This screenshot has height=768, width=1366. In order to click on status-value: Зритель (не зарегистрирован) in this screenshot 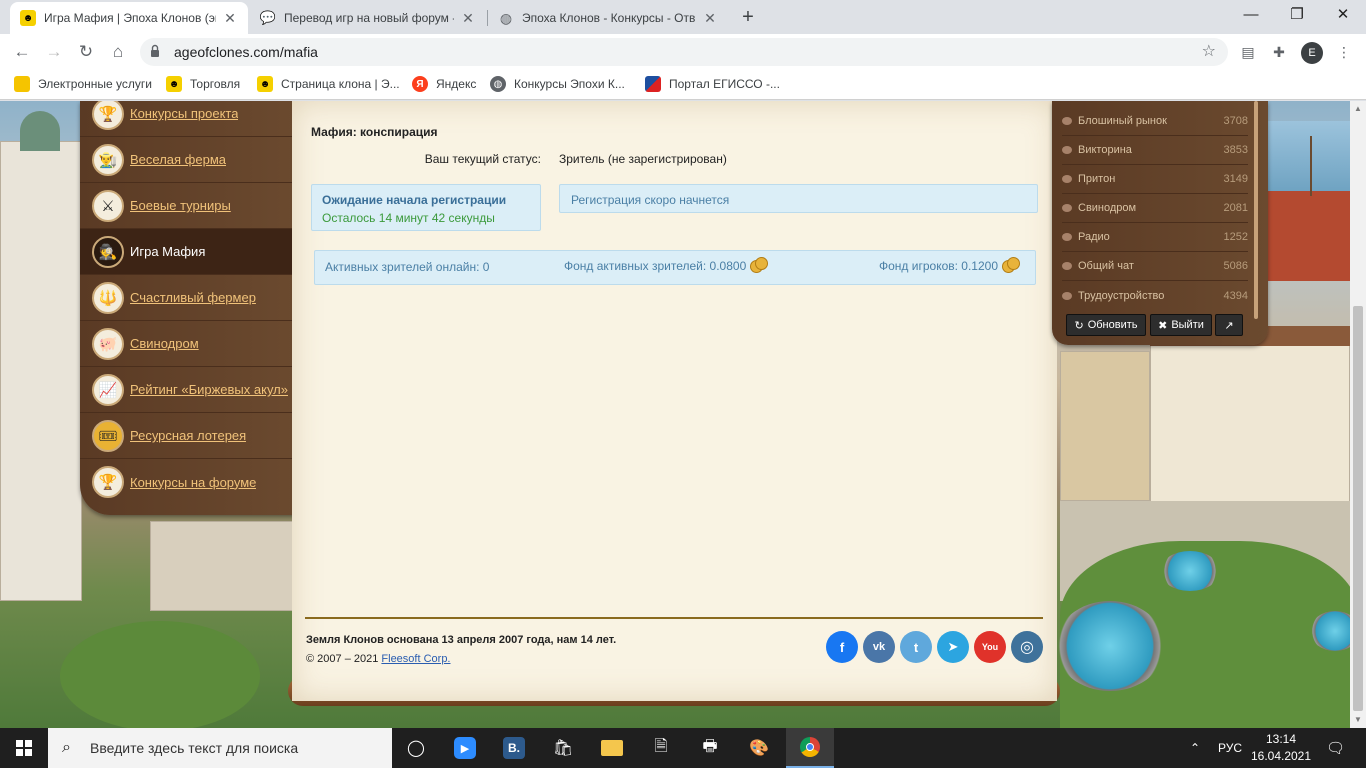, I will do `click(643, 159)`.